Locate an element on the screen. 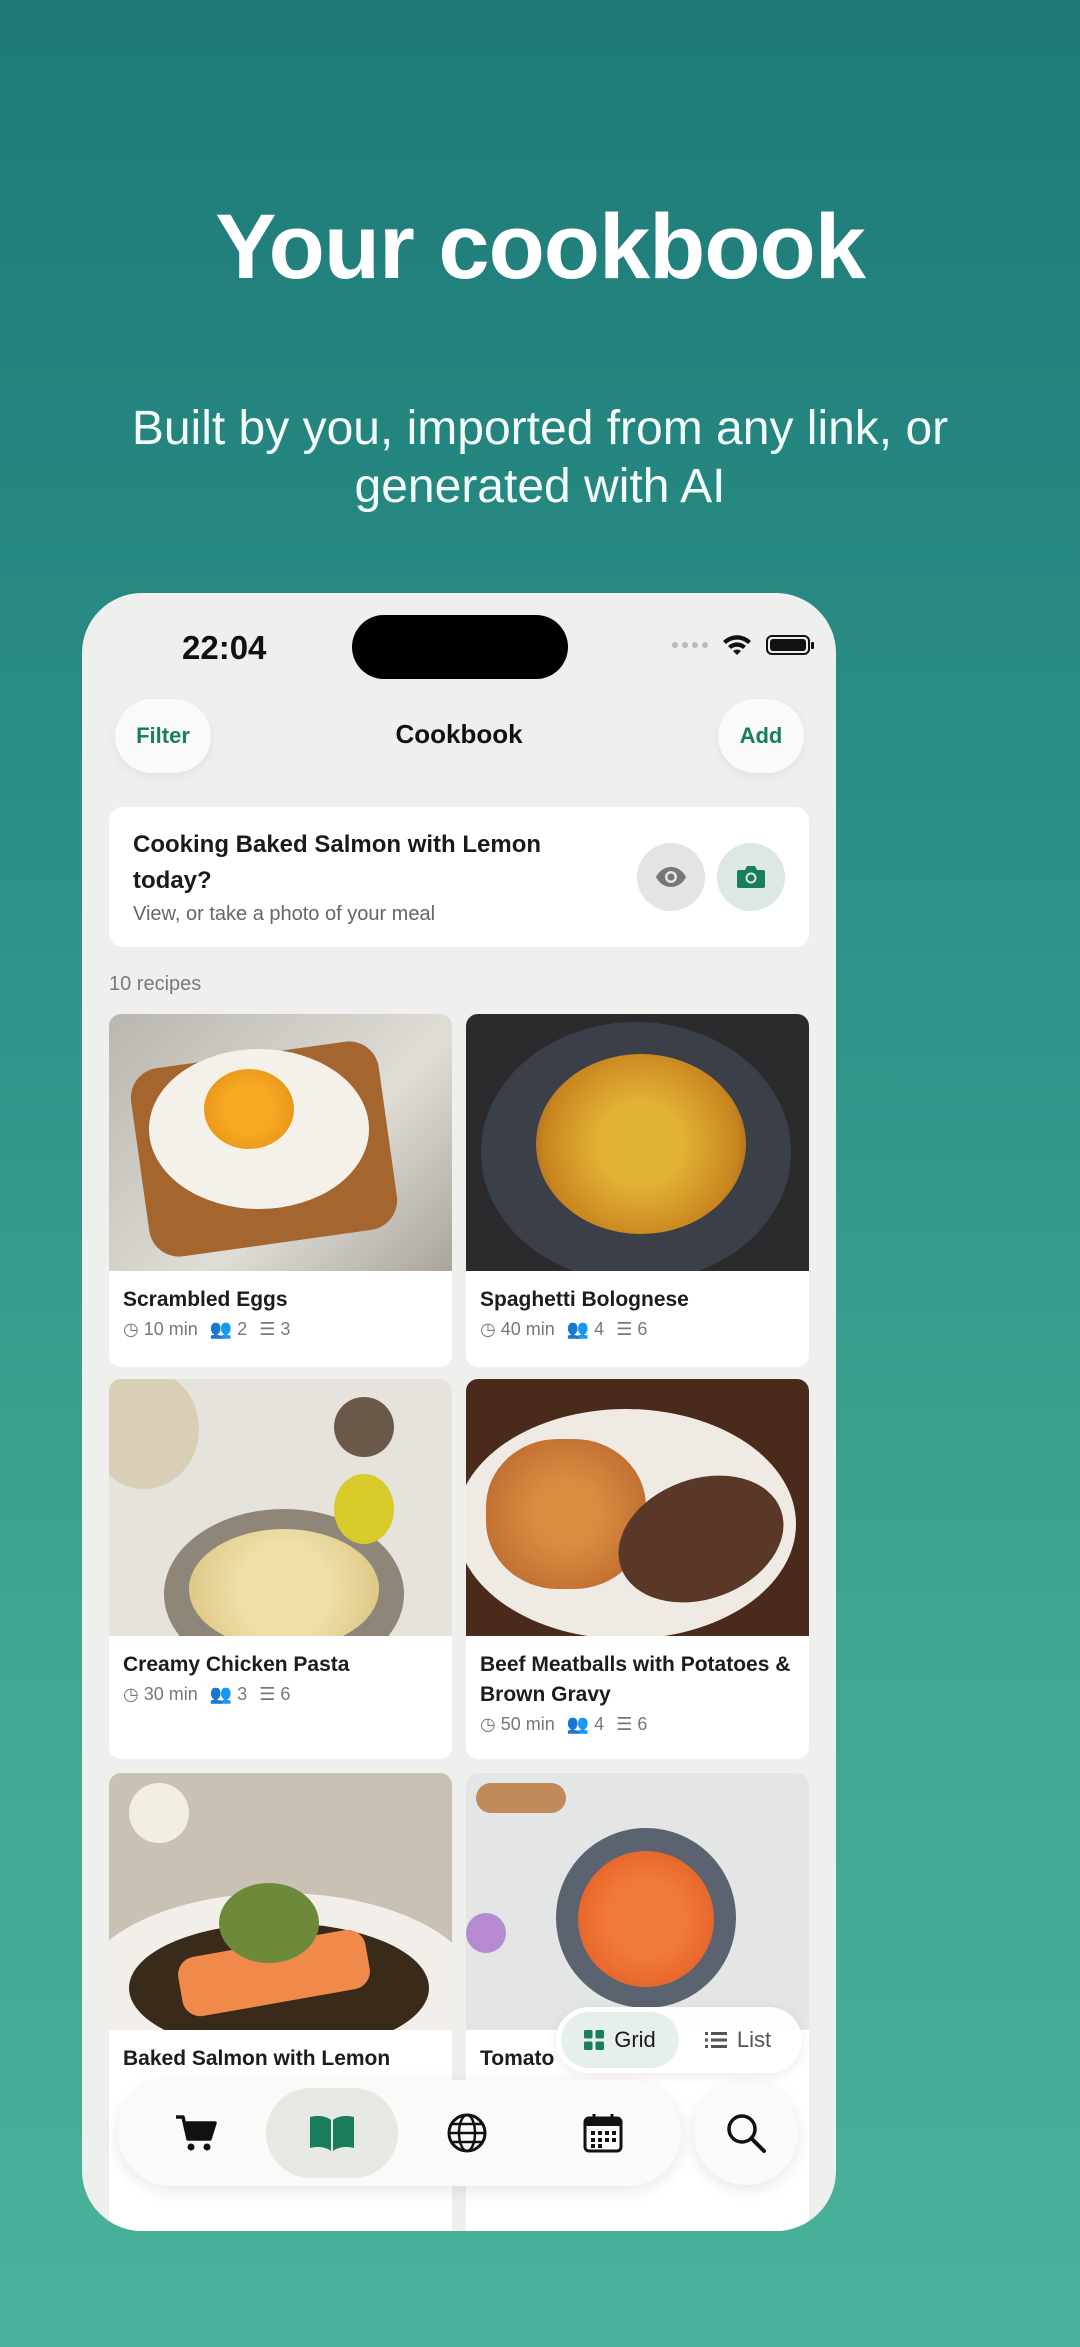 This screenshot has height=2347, width=1080. eye-icon is located at coordinates (671, 877).